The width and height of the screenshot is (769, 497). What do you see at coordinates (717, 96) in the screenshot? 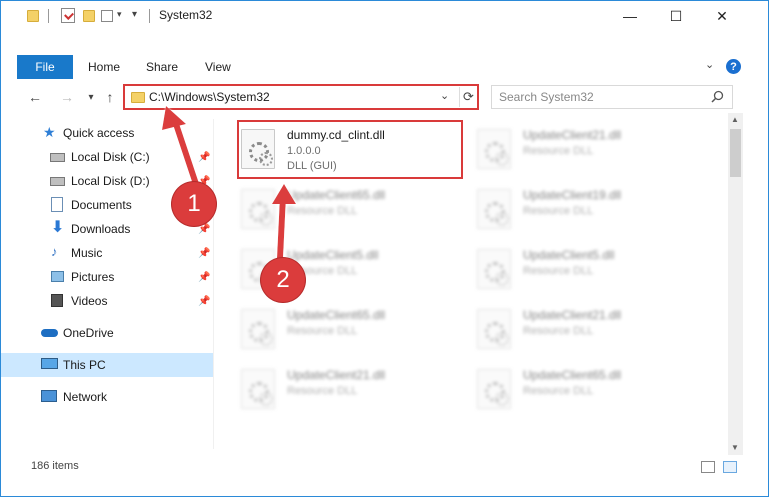
I see `search-icon` at bounding box center [717, 96].